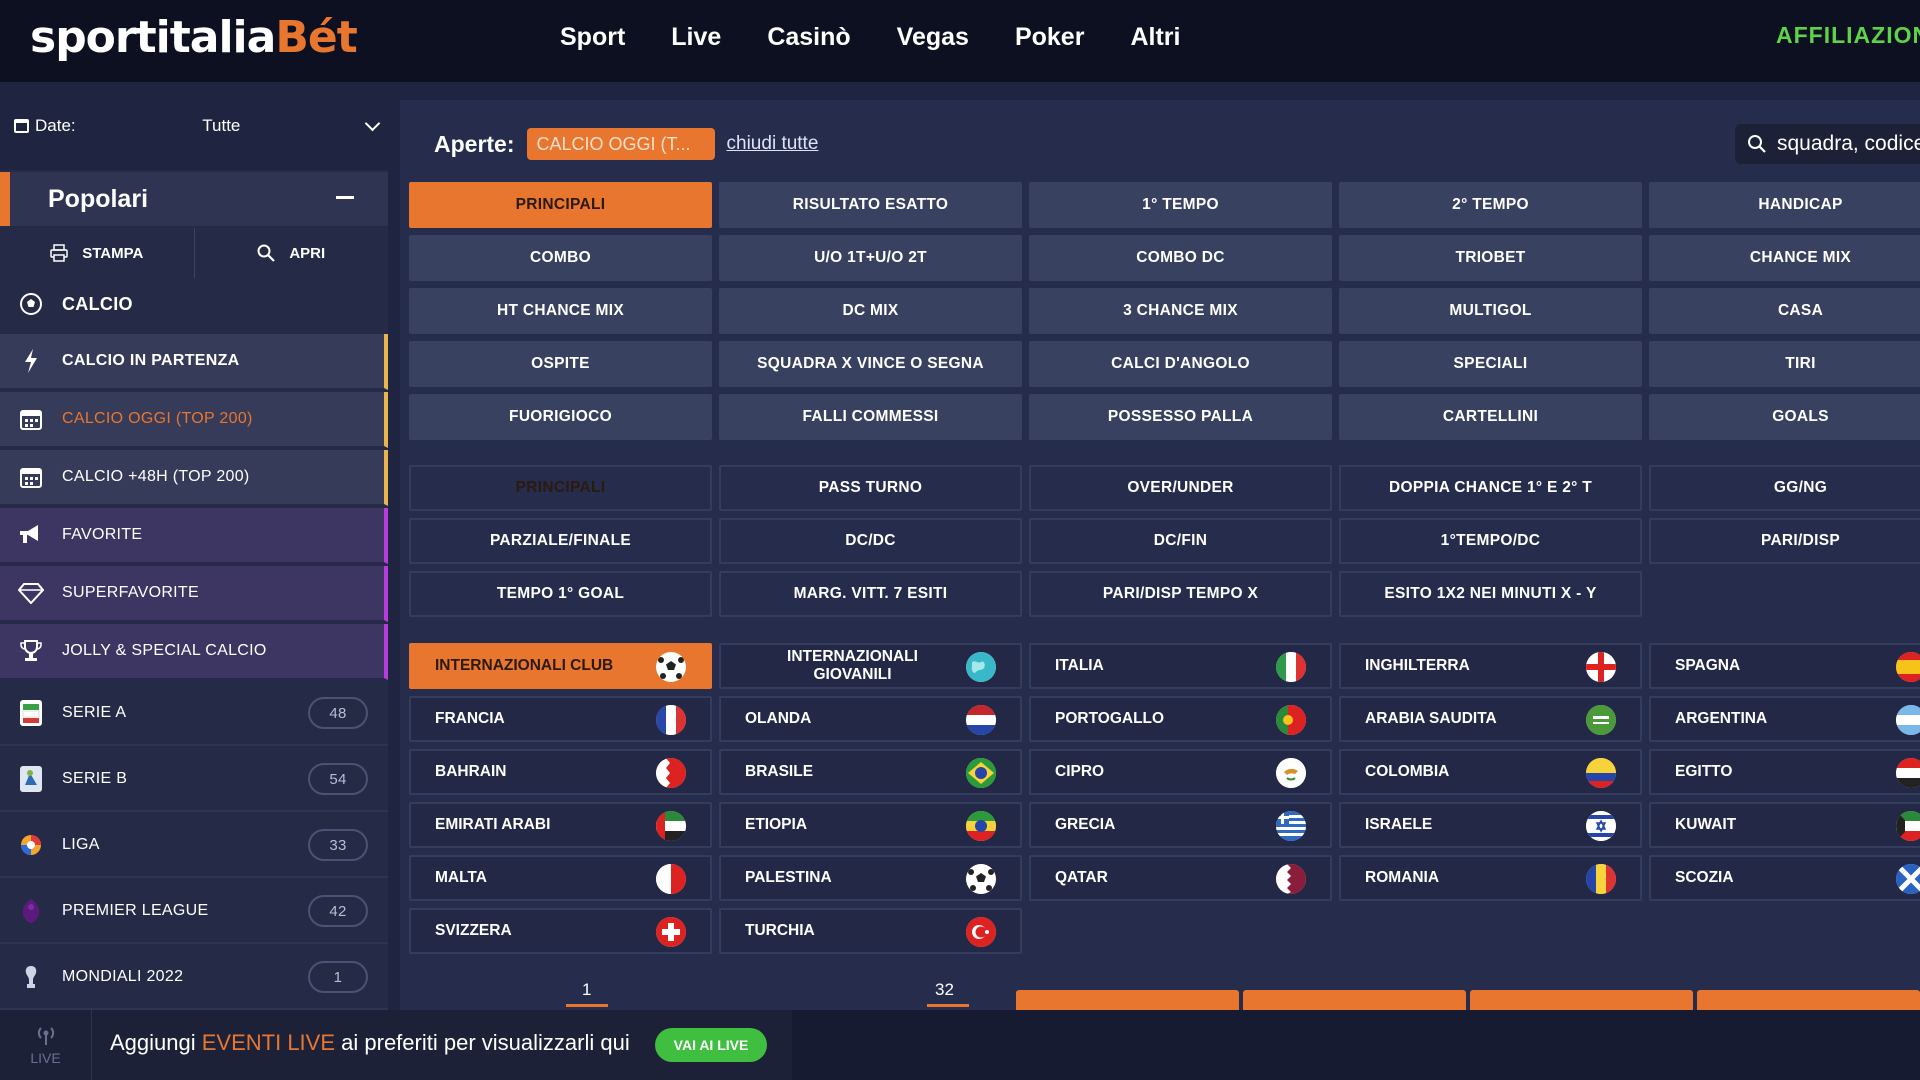 This screenshot has width=1920, height=1080. I want to click on sidebar-item-calcio-in-partenza: CALCIO IN PARTENZA, so click(194, 362).